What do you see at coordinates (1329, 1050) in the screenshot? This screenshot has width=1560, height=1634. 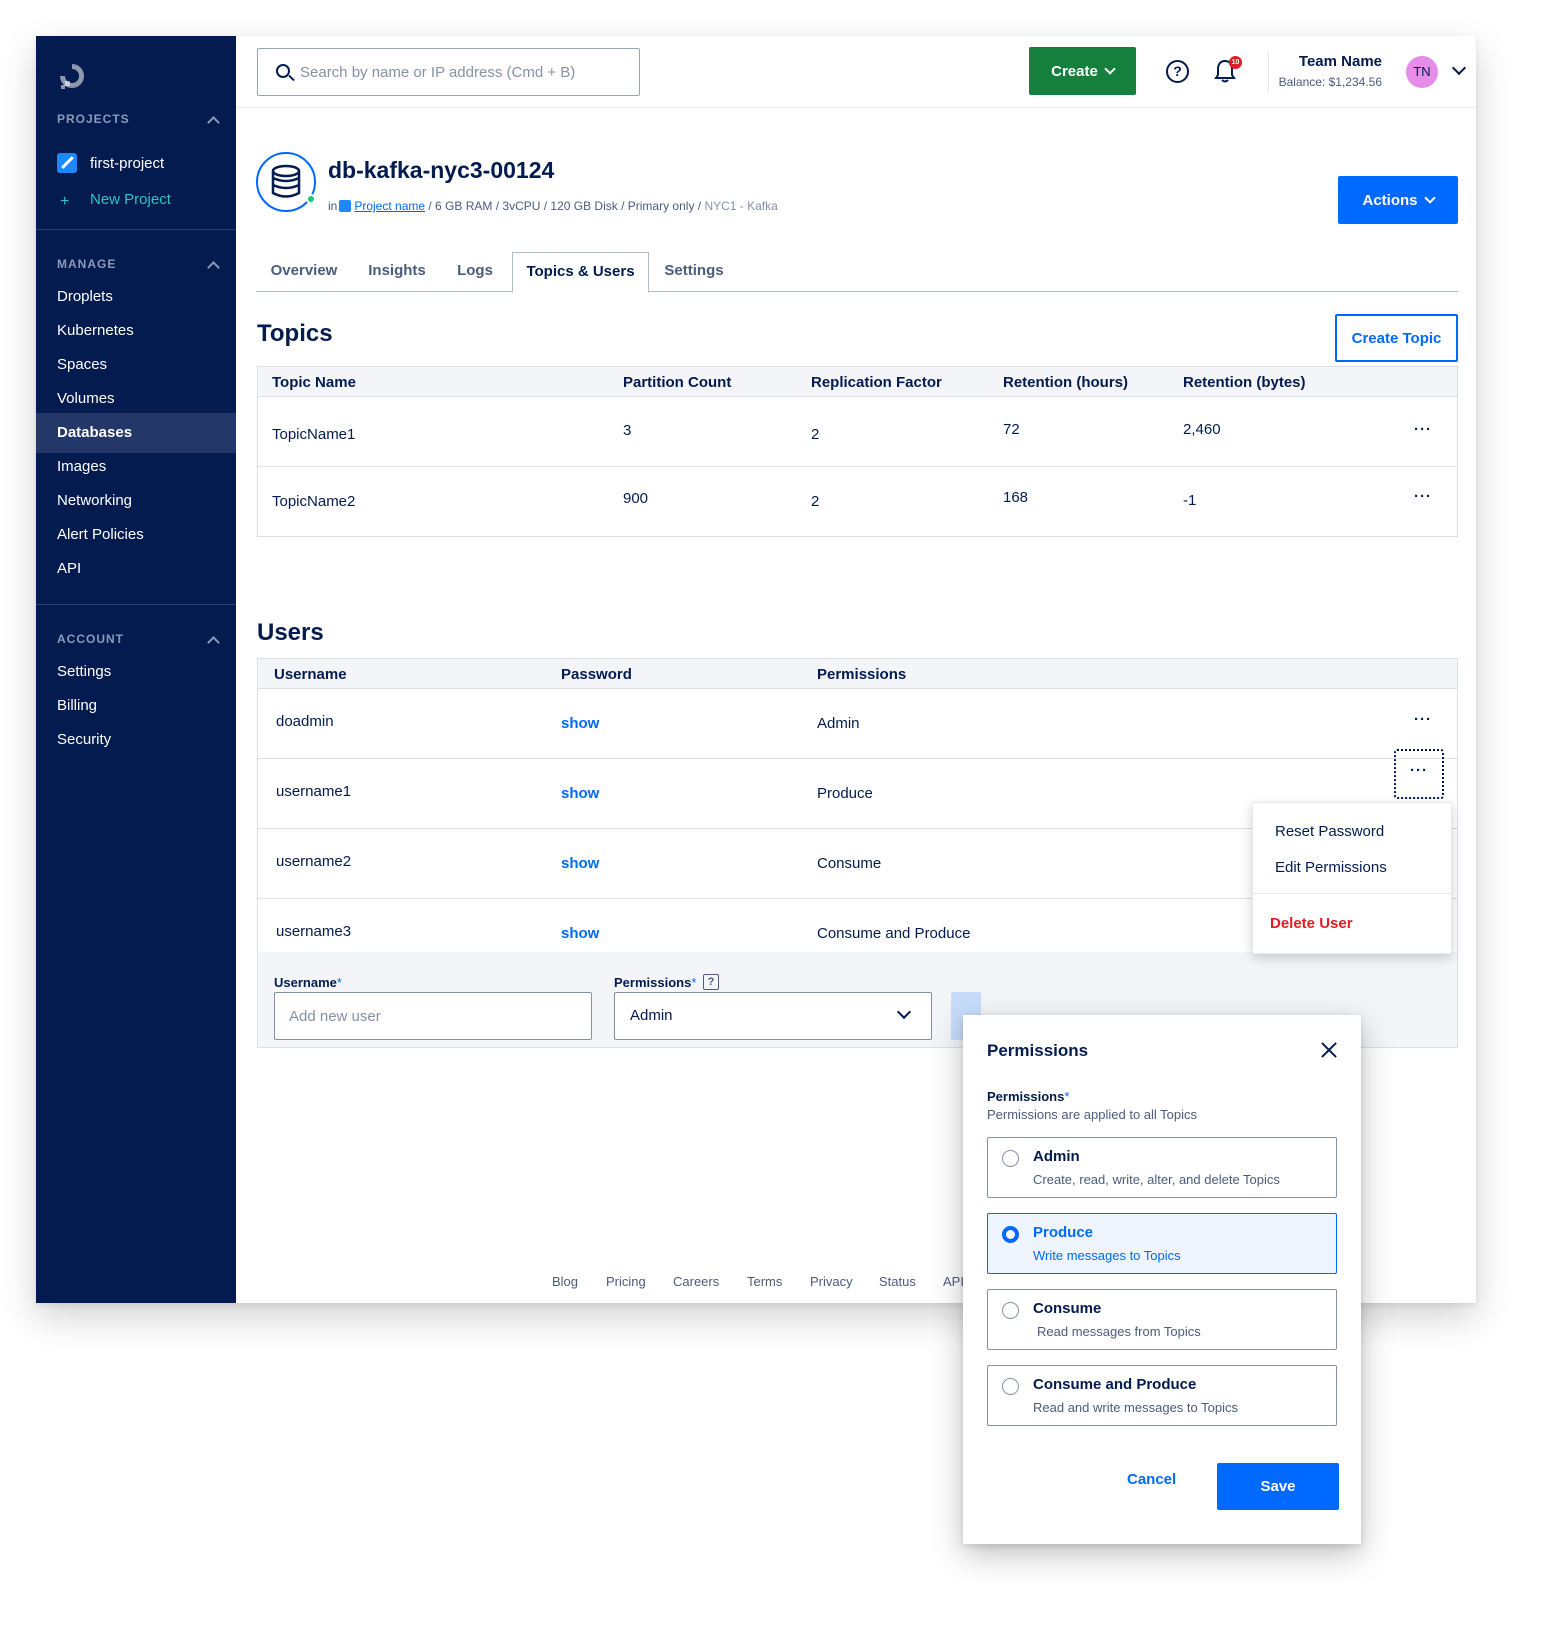 I see `close-icon` at bounding box center [1329, 1050].